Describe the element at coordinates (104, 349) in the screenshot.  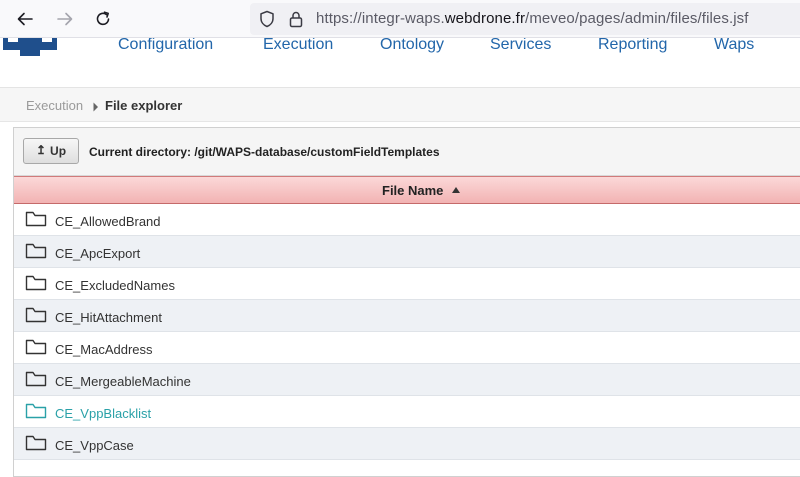
I see `file-name: CE_MacAddress` at that location.